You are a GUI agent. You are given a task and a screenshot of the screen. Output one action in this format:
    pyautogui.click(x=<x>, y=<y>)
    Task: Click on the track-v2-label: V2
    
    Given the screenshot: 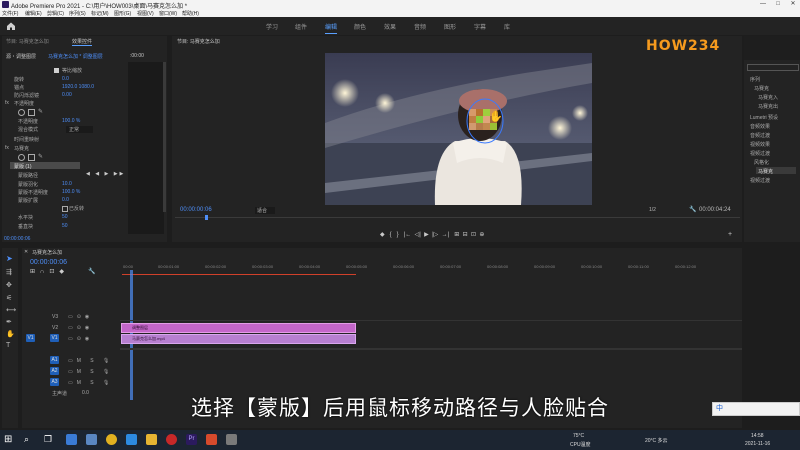 What is the action you would take?
    pyautogui.click(x=55, y=328)
    